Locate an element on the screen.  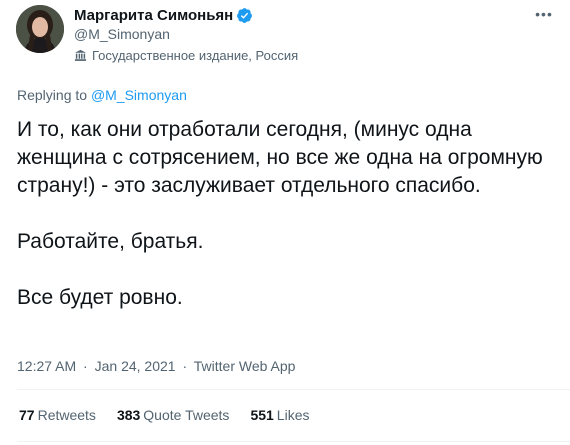
author-name-row: Маргарита Симоньян is located at coordinates (163, 15).